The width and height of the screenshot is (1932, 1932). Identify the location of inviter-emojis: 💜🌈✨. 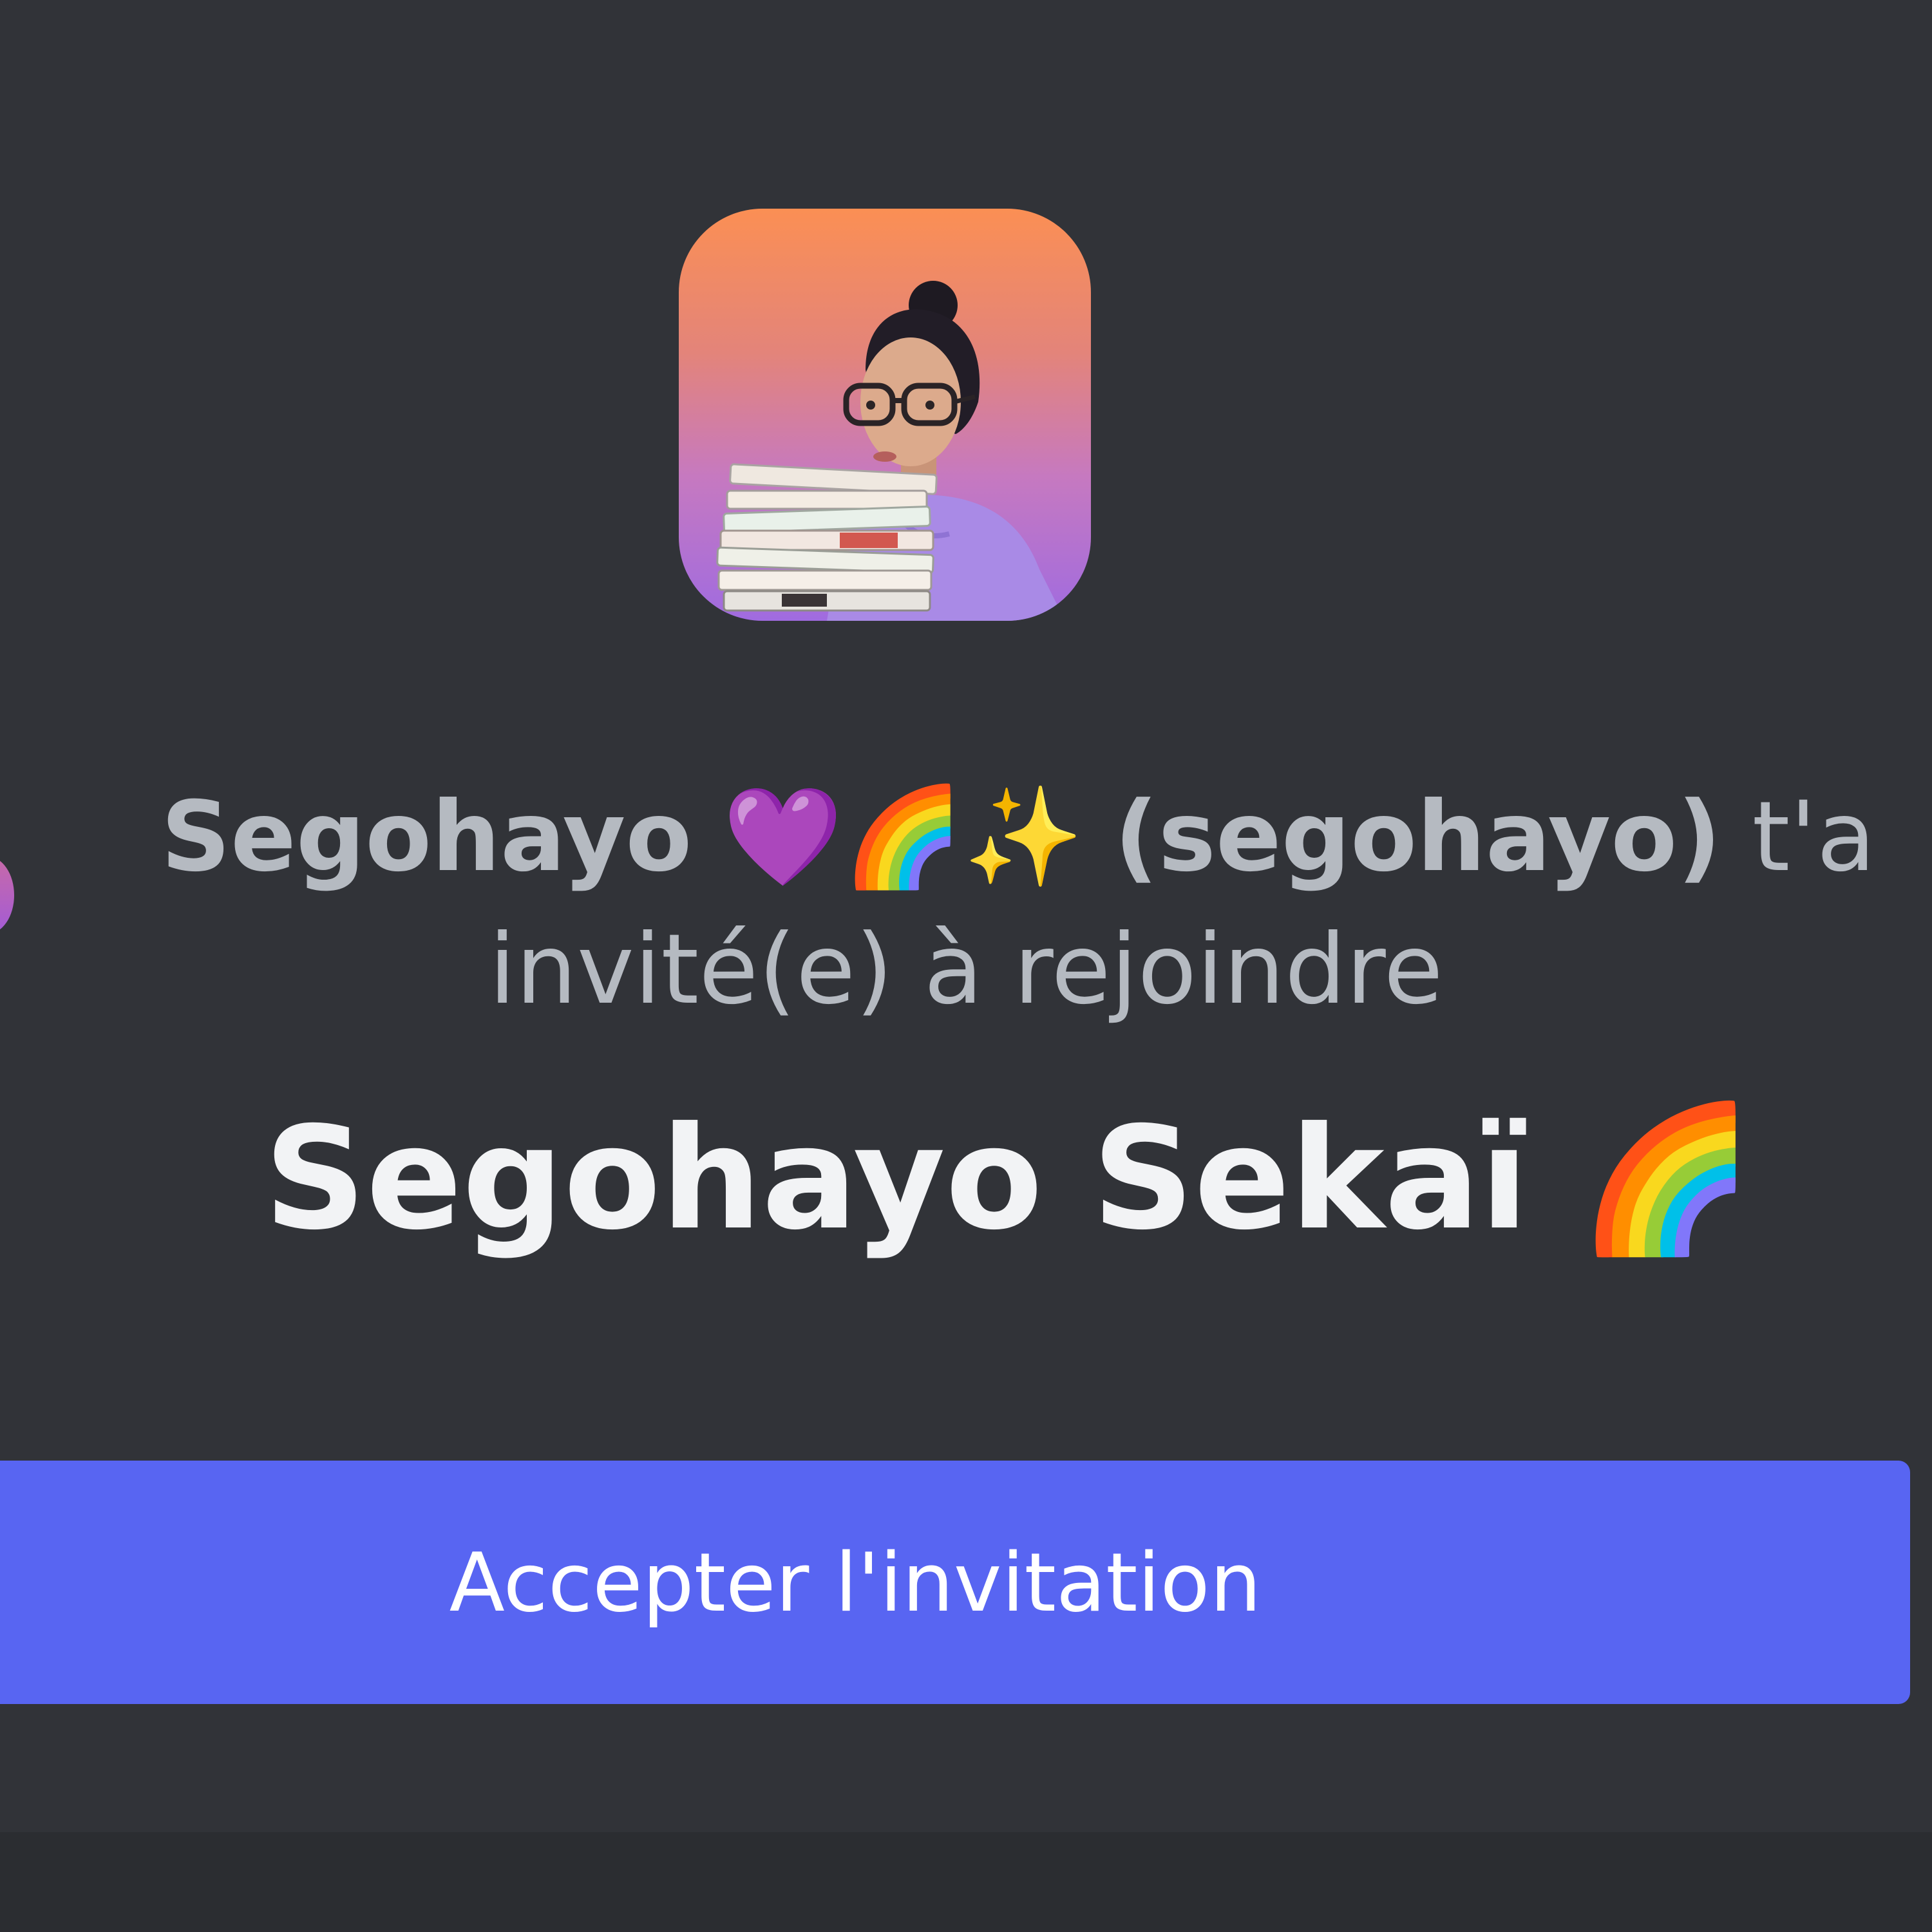
(904, 837).